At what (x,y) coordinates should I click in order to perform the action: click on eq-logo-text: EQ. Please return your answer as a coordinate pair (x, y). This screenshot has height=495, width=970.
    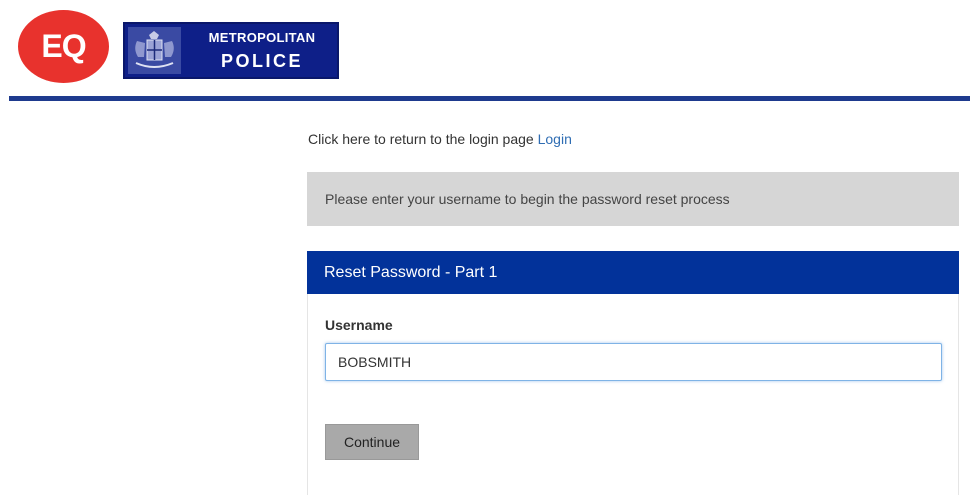
    Looking at the image, I should click on (63, 46).